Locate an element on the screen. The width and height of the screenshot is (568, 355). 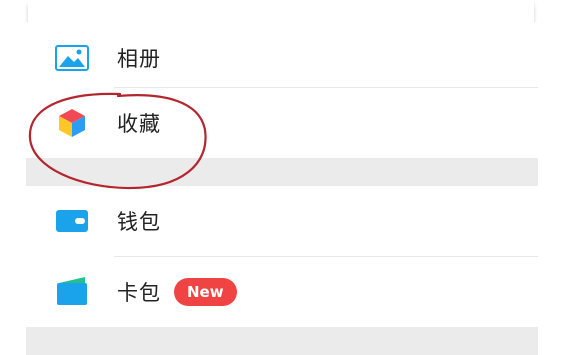
menu-item-label: 相册 is located at coordinates (139, 58).